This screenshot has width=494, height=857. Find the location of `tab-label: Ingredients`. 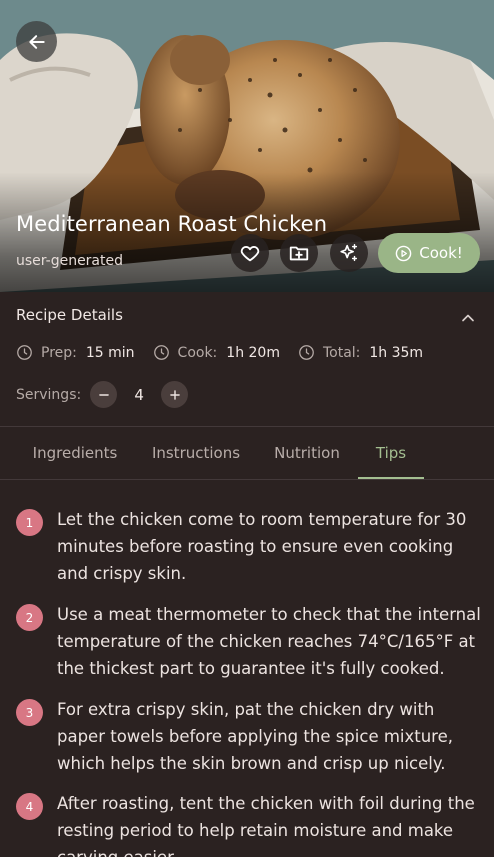

tab-label: Ingredients is located at coordinates (75, 453).